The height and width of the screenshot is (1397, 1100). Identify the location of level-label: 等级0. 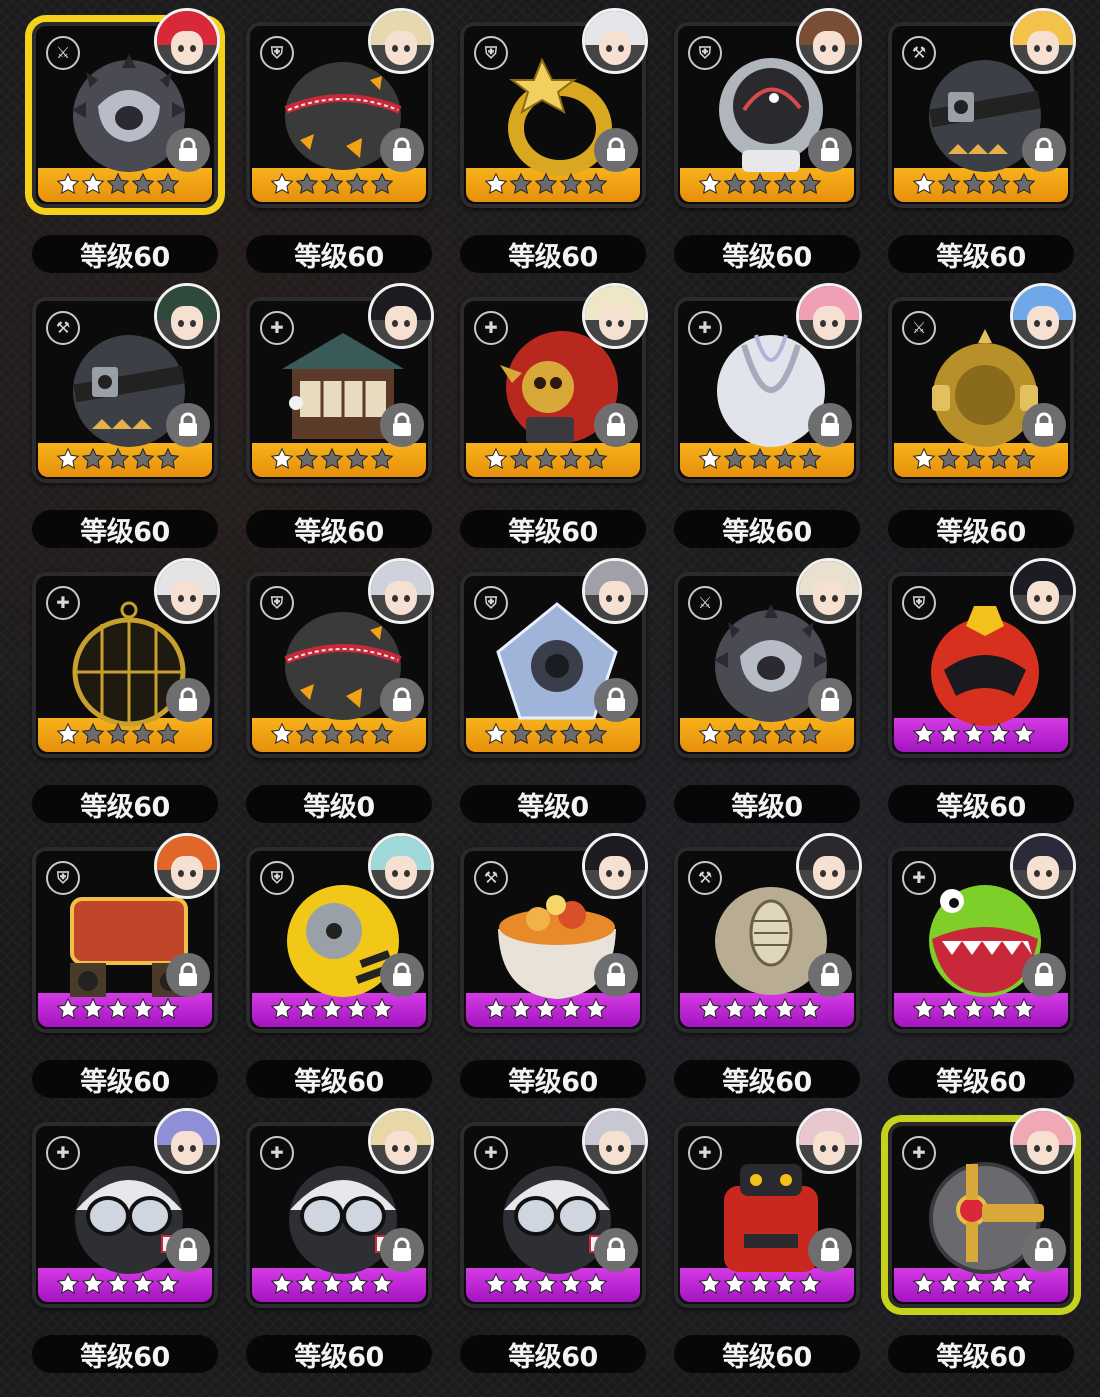
(553, 804).